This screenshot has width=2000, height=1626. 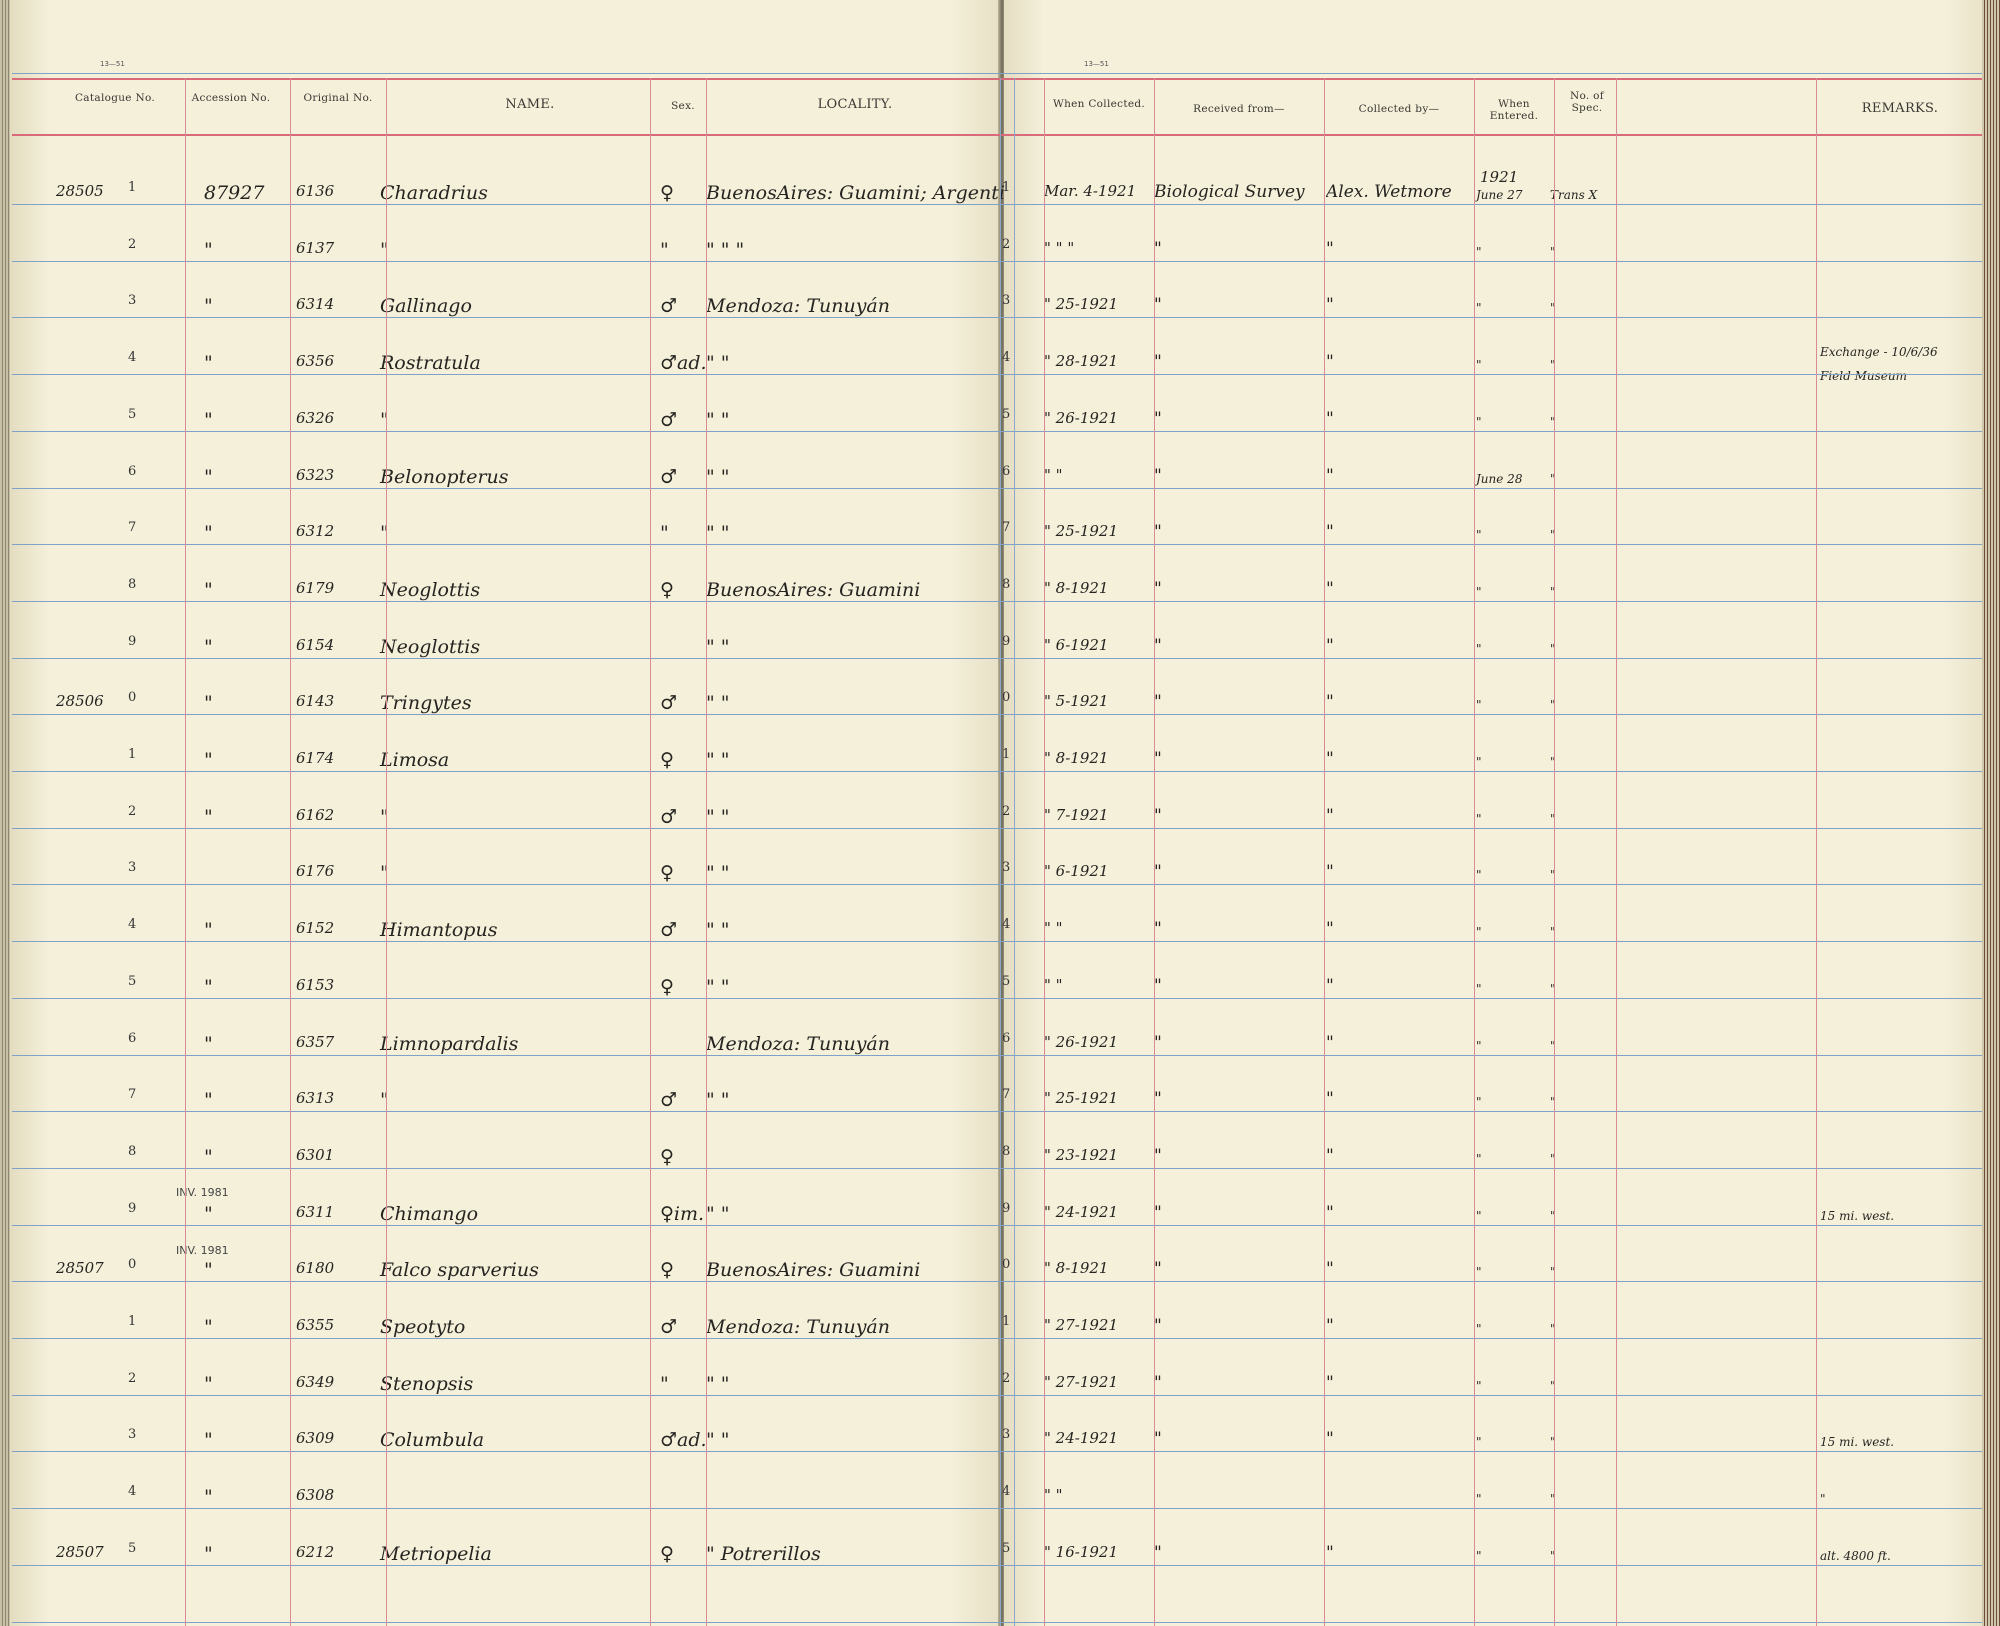 What do you see at coordinates (132, 300) in the screenshot?
I see `row-index: 3` at bounding box center [132, 300].